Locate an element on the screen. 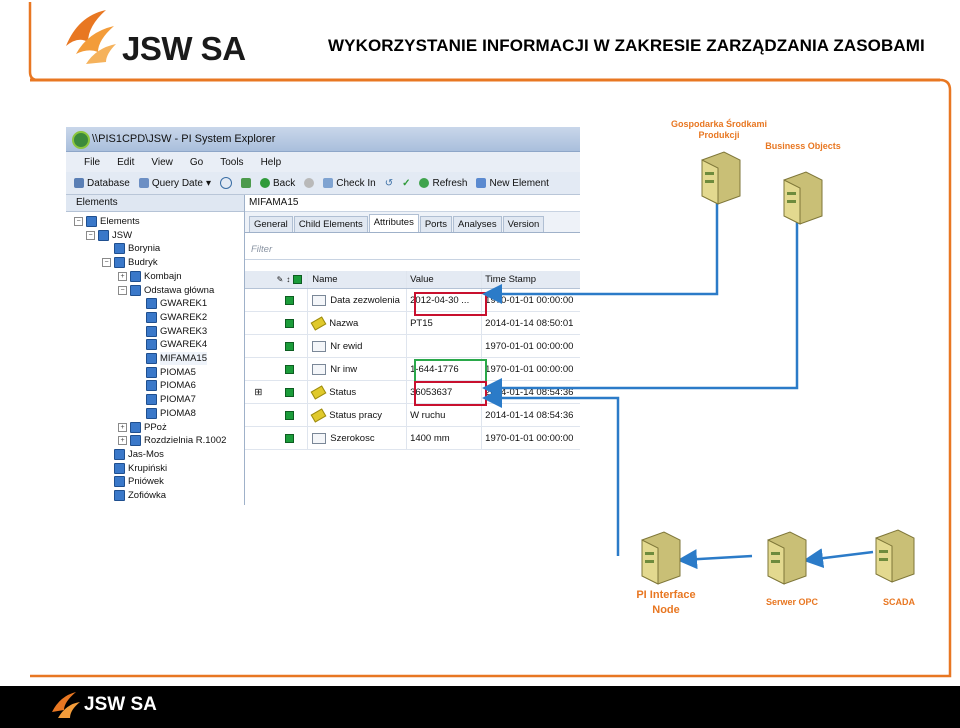 The width and height of the screenshot is (960, 728). connector-scada is located at coordinates (838, 558).